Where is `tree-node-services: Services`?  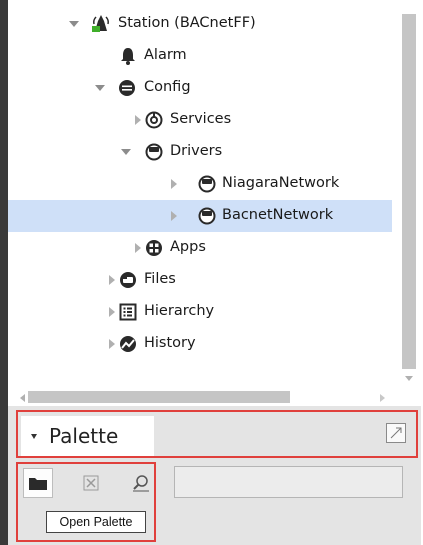
tree-node-services: Services is located at coordinates (200, 120).